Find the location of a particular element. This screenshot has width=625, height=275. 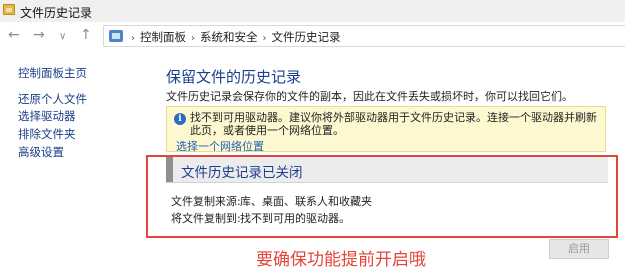

folder-icon is located at coordinates (9, 9).